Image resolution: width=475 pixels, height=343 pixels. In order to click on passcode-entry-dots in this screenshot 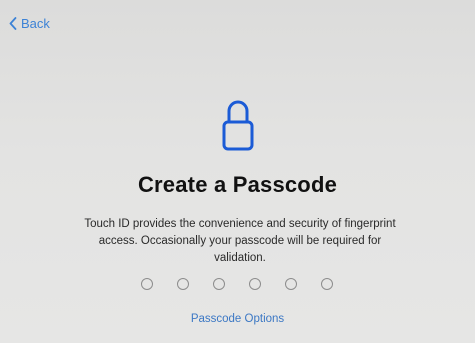, I will do `click(237, 284)`.